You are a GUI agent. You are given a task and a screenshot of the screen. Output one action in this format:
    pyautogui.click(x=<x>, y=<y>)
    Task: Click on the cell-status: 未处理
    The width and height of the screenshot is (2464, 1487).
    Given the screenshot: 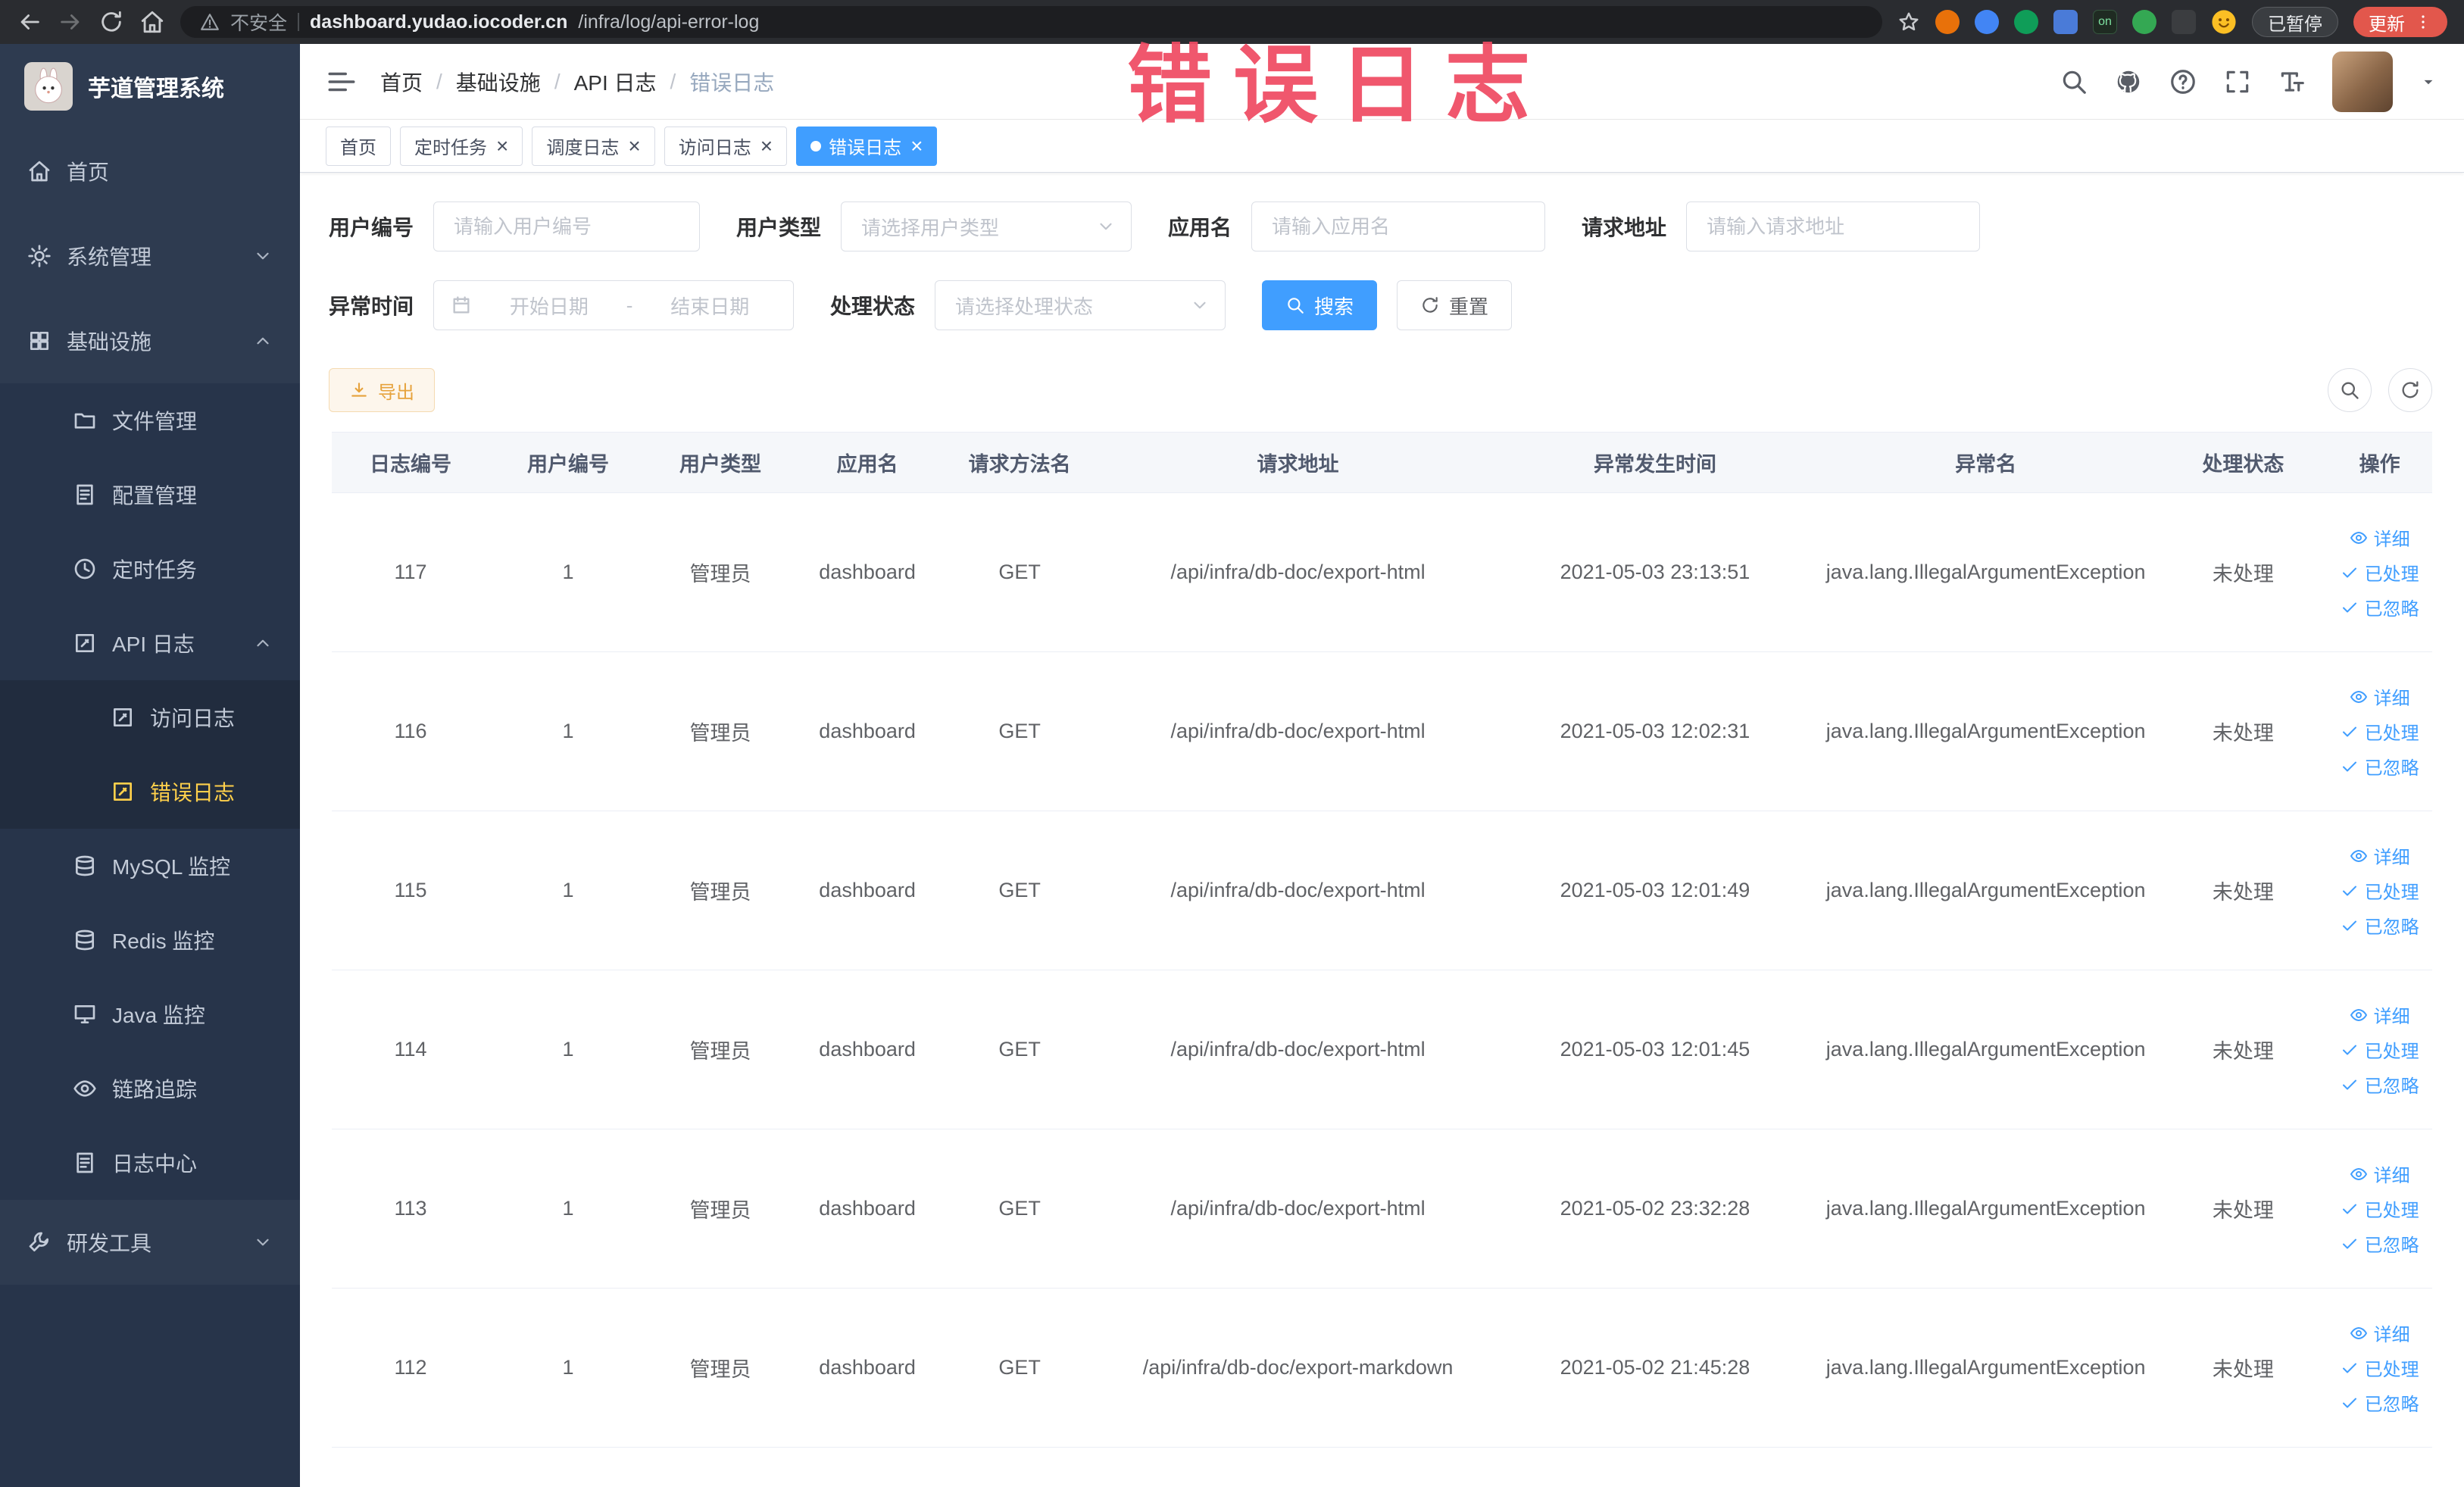 What is the action you would take?
    pyautogui.click(x=2243, y=1049)
    